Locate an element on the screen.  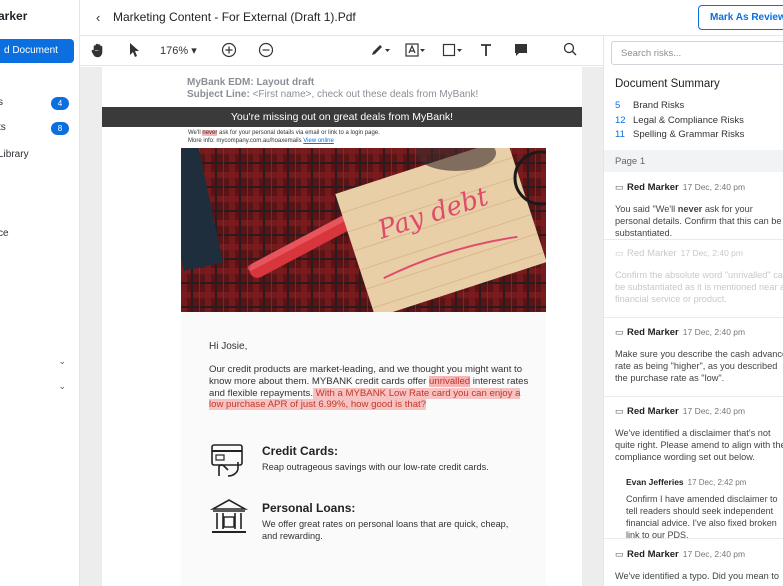
greeting: Hi Josie, is located at coordinates (228, 346).